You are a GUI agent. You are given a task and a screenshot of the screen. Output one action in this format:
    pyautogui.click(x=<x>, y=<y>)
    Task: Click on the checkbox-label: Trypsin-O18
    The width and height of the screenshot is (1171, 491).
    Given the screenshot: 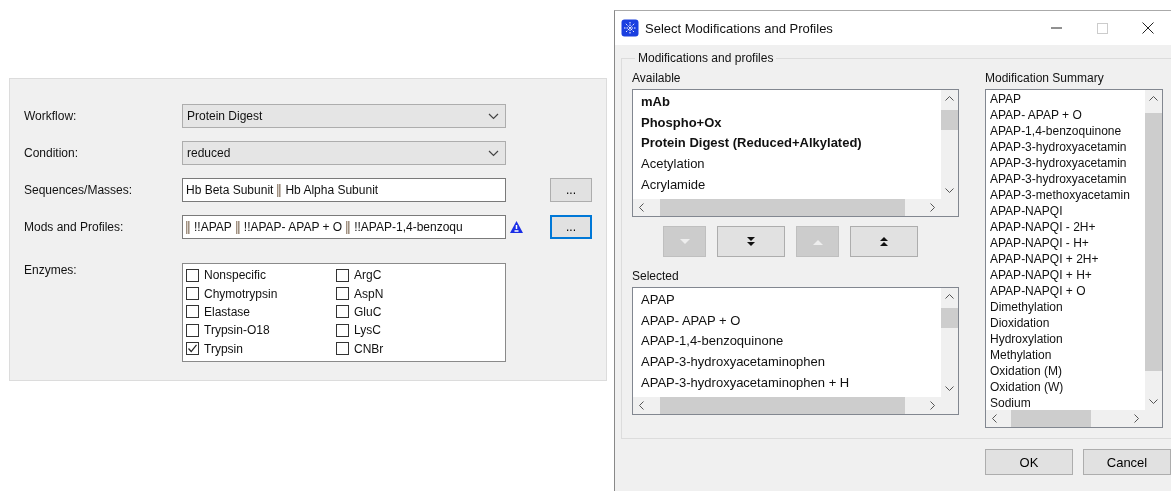 What is the action you would take?
    pyautogui.click(x=237, y=330)
    